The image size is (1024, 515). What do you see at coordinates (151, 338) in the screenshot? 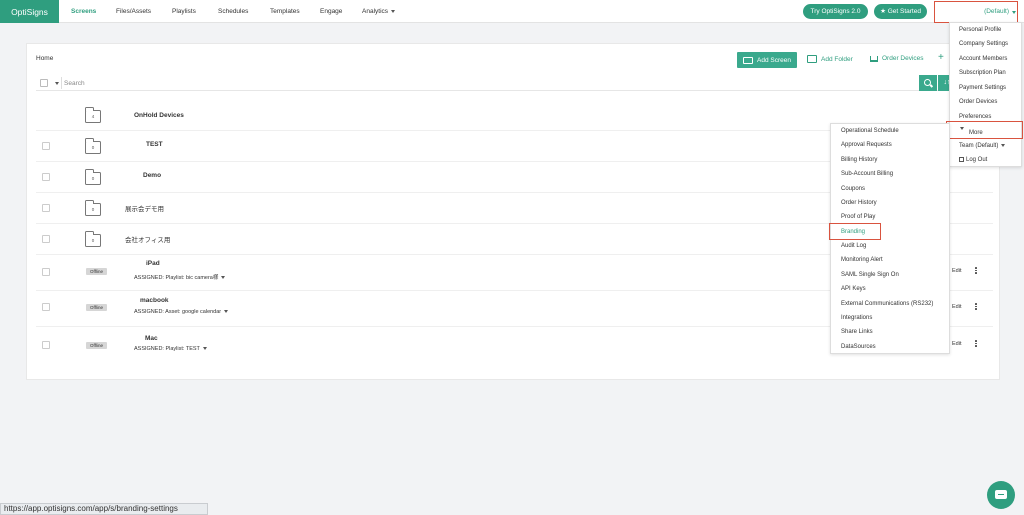
I see `row-name: Mac` at bounding box center [151, 338].